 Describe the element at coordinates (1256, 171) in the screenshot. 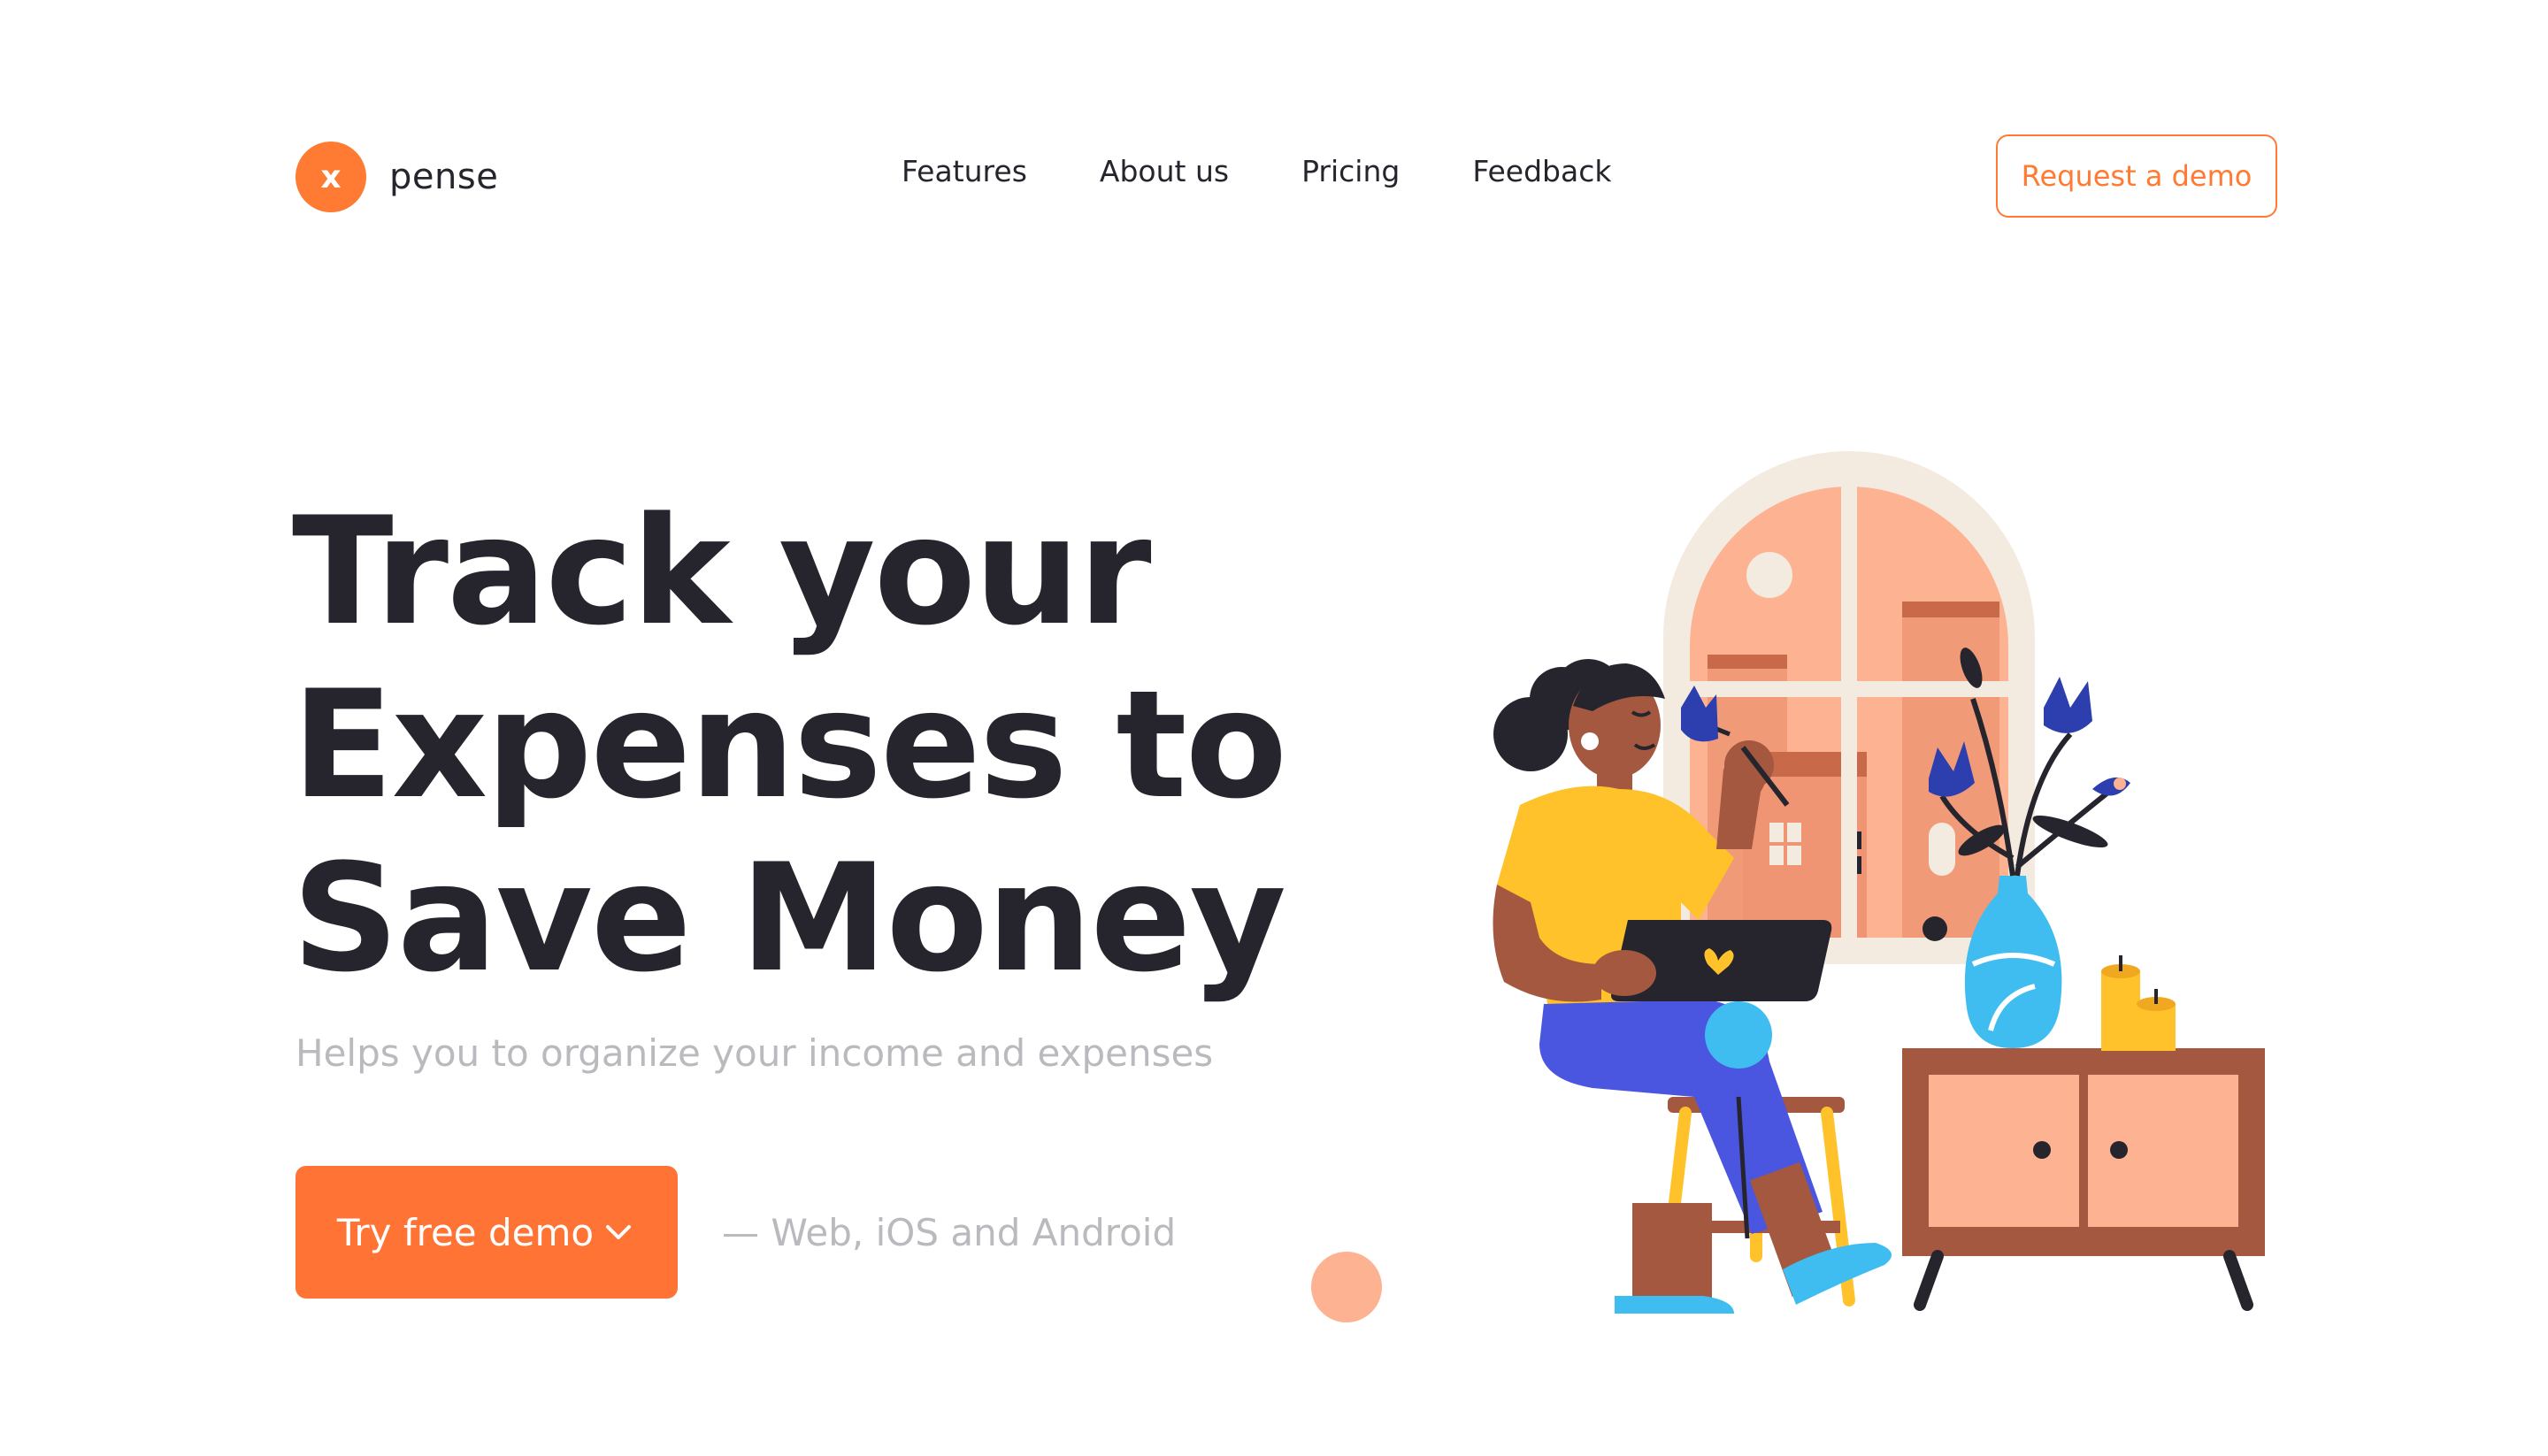

I see `main-nav: Features About us Pricing Feedback` at that location.